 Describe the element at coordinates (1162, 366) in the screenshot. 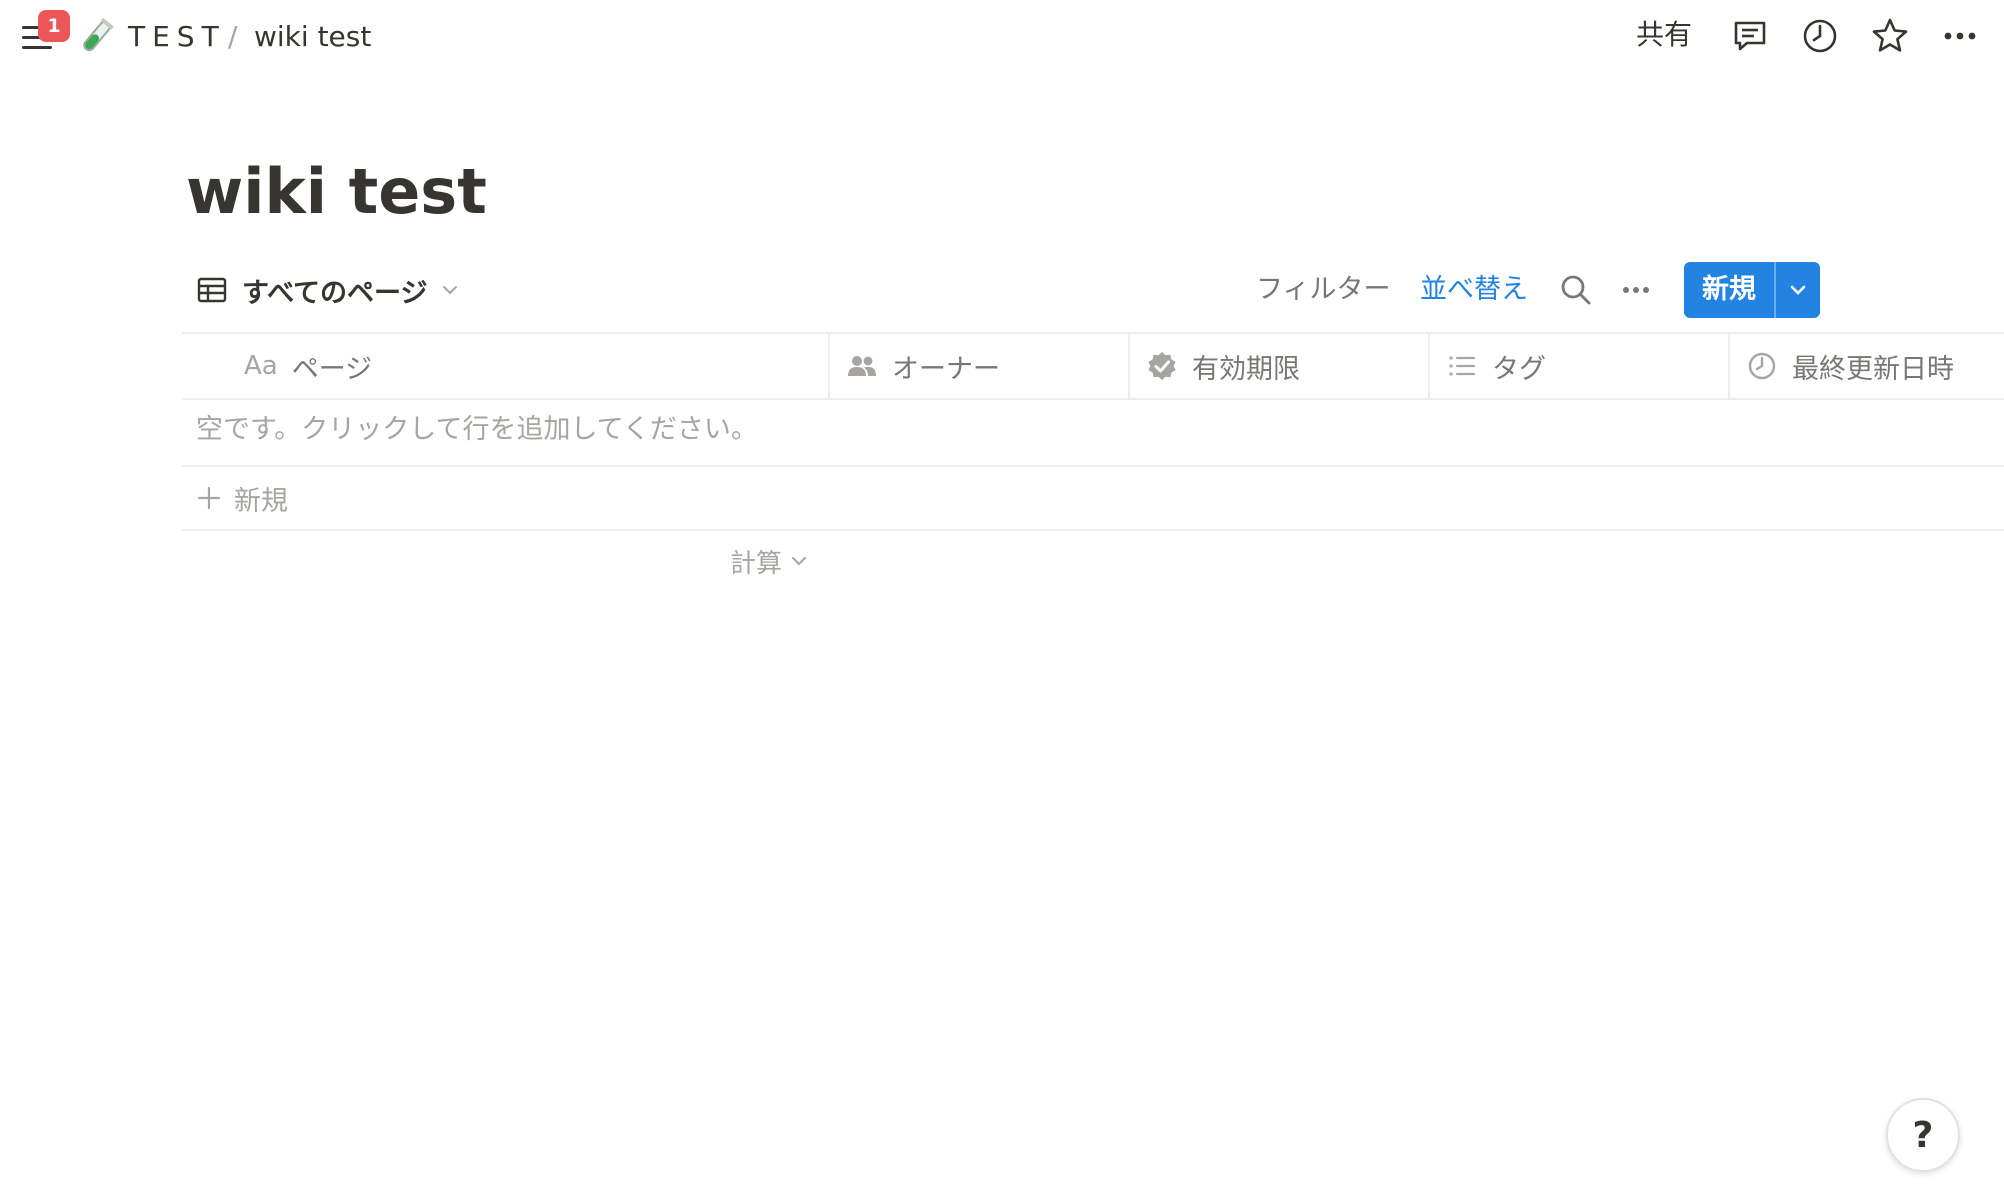

I see `verified-badge-icon` at that location.